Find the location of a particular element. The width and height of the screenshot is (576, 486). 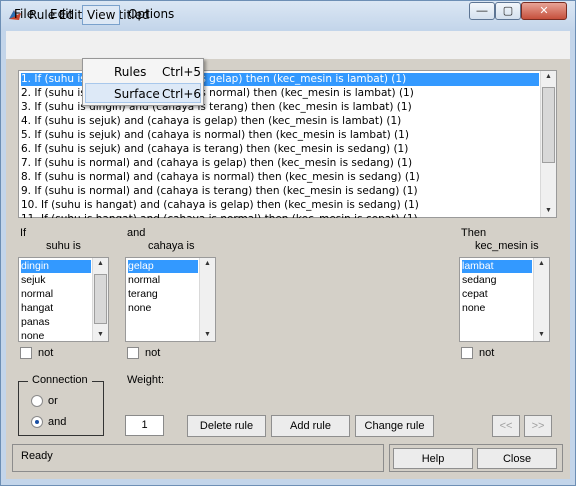

status-text: Ready is located at coordinates (37, 456).